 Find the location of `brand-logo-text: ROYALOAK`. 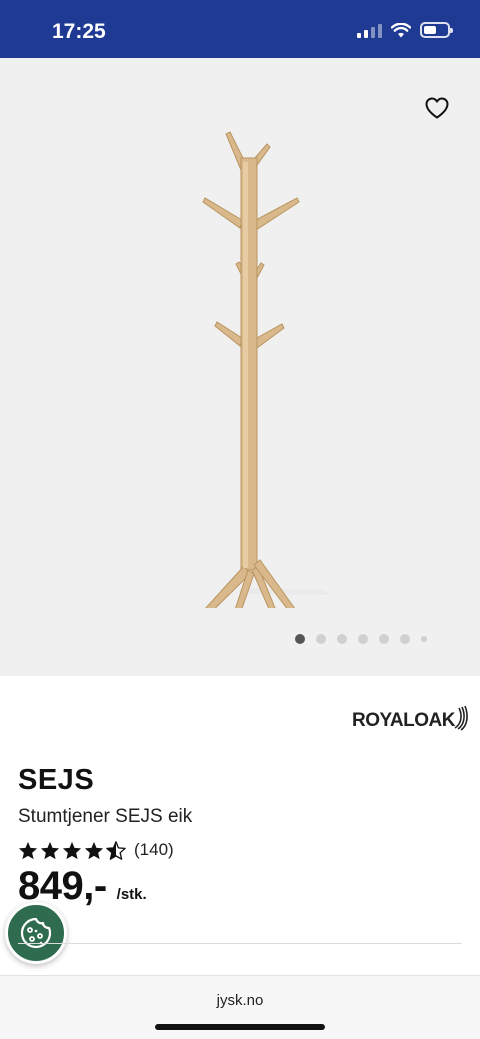

brand-logo-text: ROYALOAK is located at coordinates (403, 720).